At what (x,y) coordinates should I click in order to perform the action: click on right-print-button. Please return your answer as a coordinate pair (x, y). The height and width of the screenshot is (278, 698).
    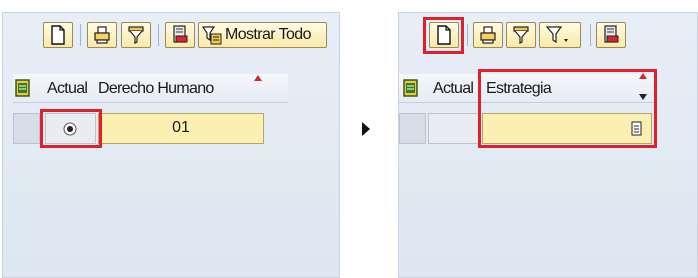
    Looking at the image, I should click on (488, 35).